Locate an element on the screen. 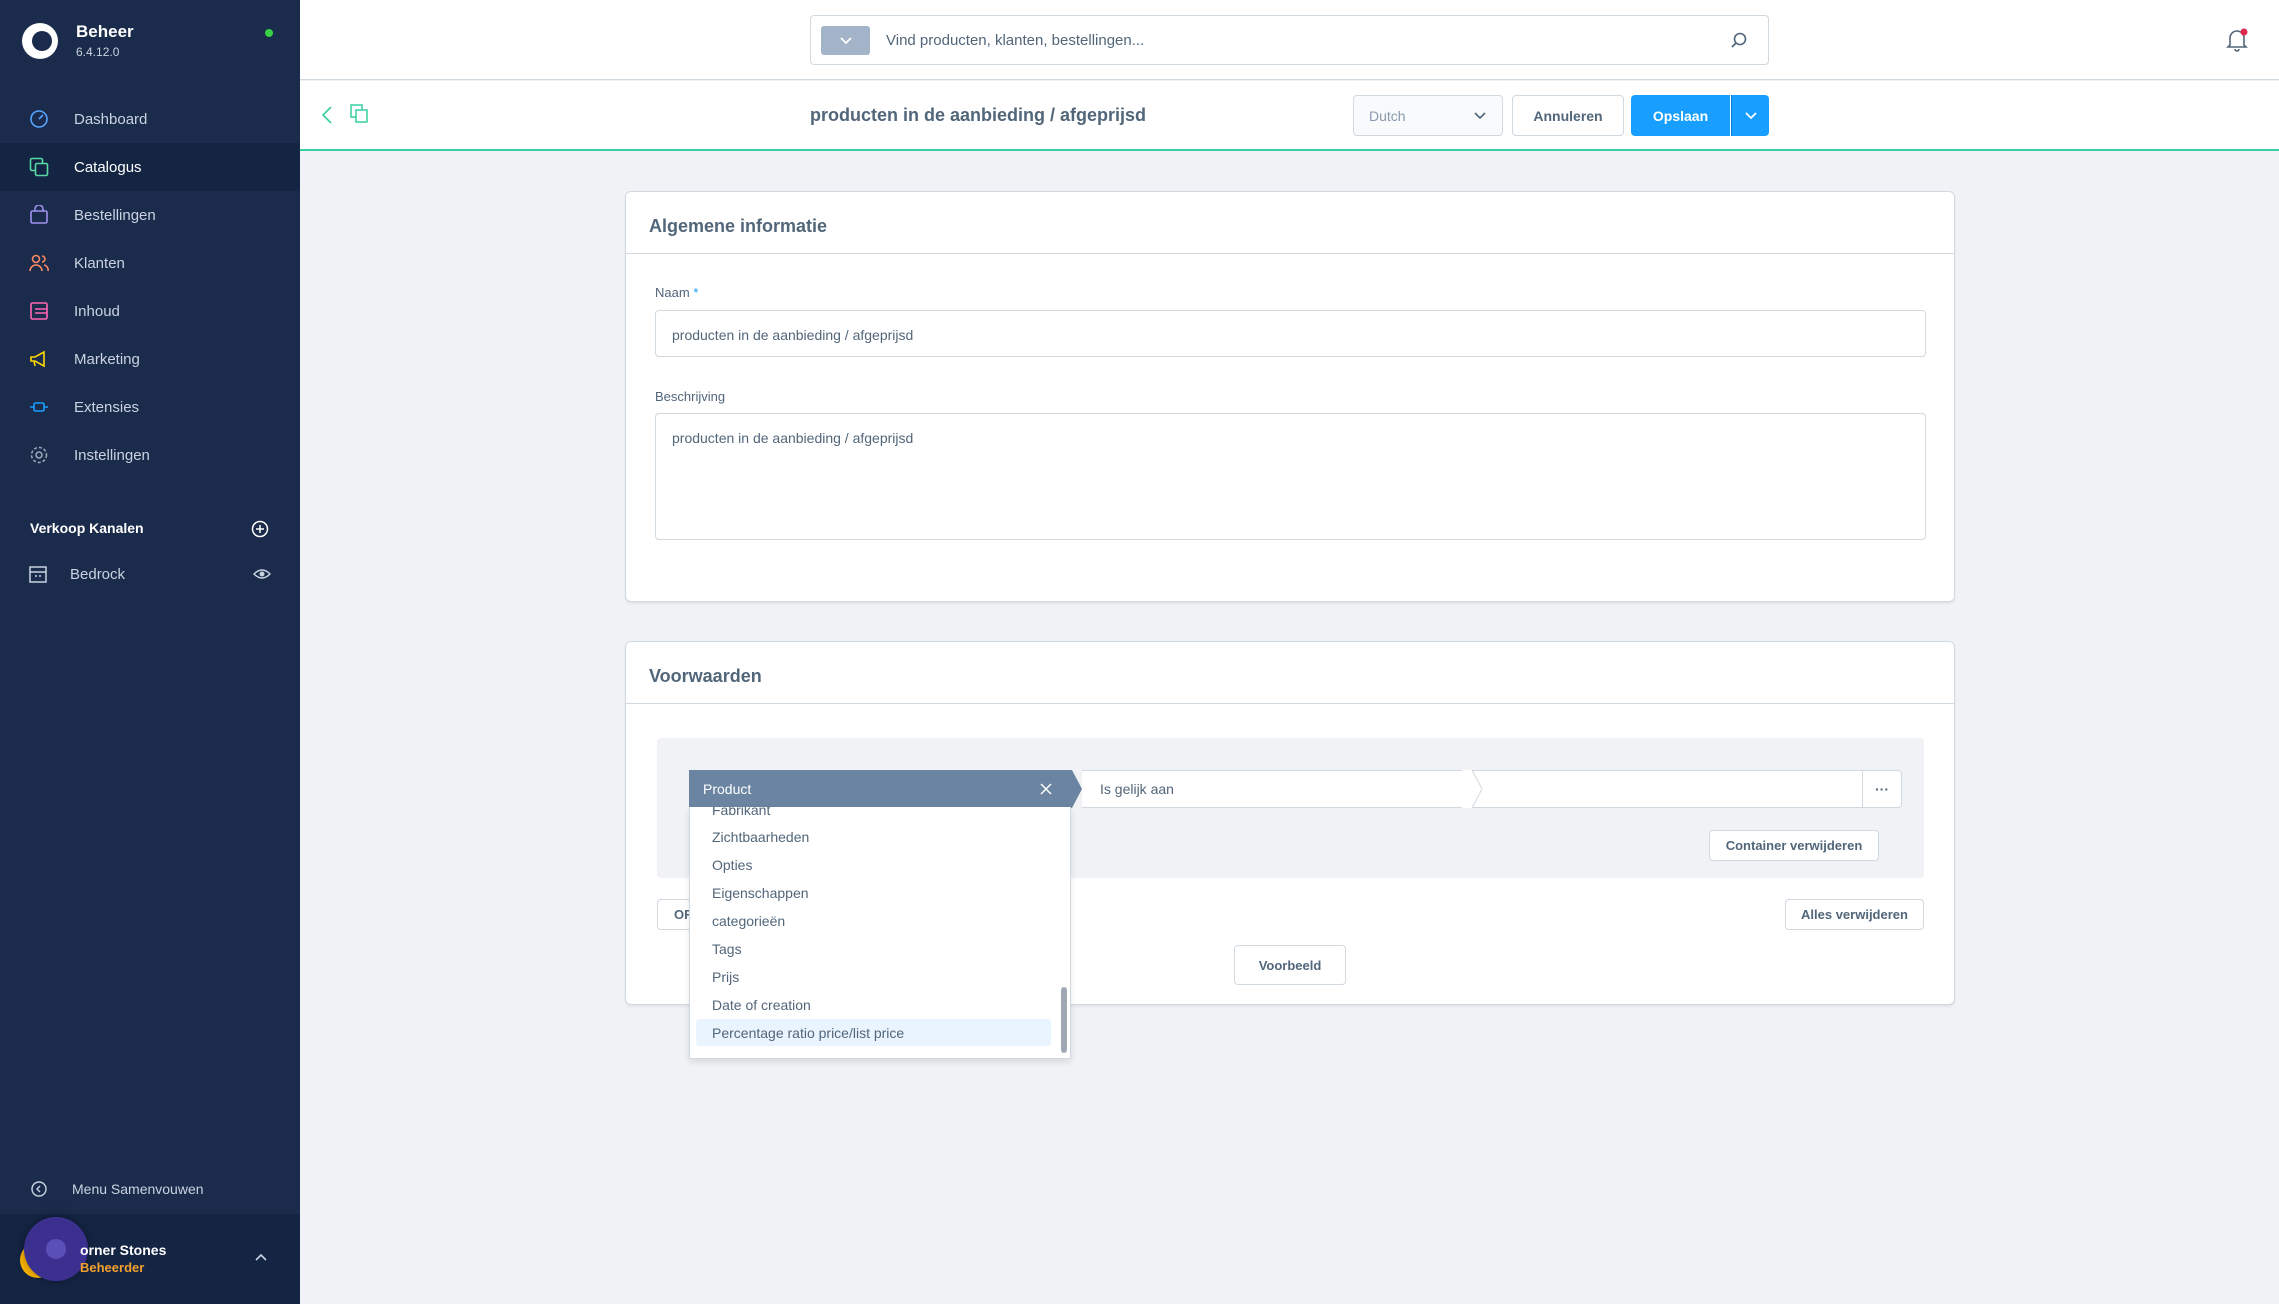 The height and width of the screenshot is (1304, 2279). nav-item-inhoud: Inhoud is located at coordinates (150, 311).